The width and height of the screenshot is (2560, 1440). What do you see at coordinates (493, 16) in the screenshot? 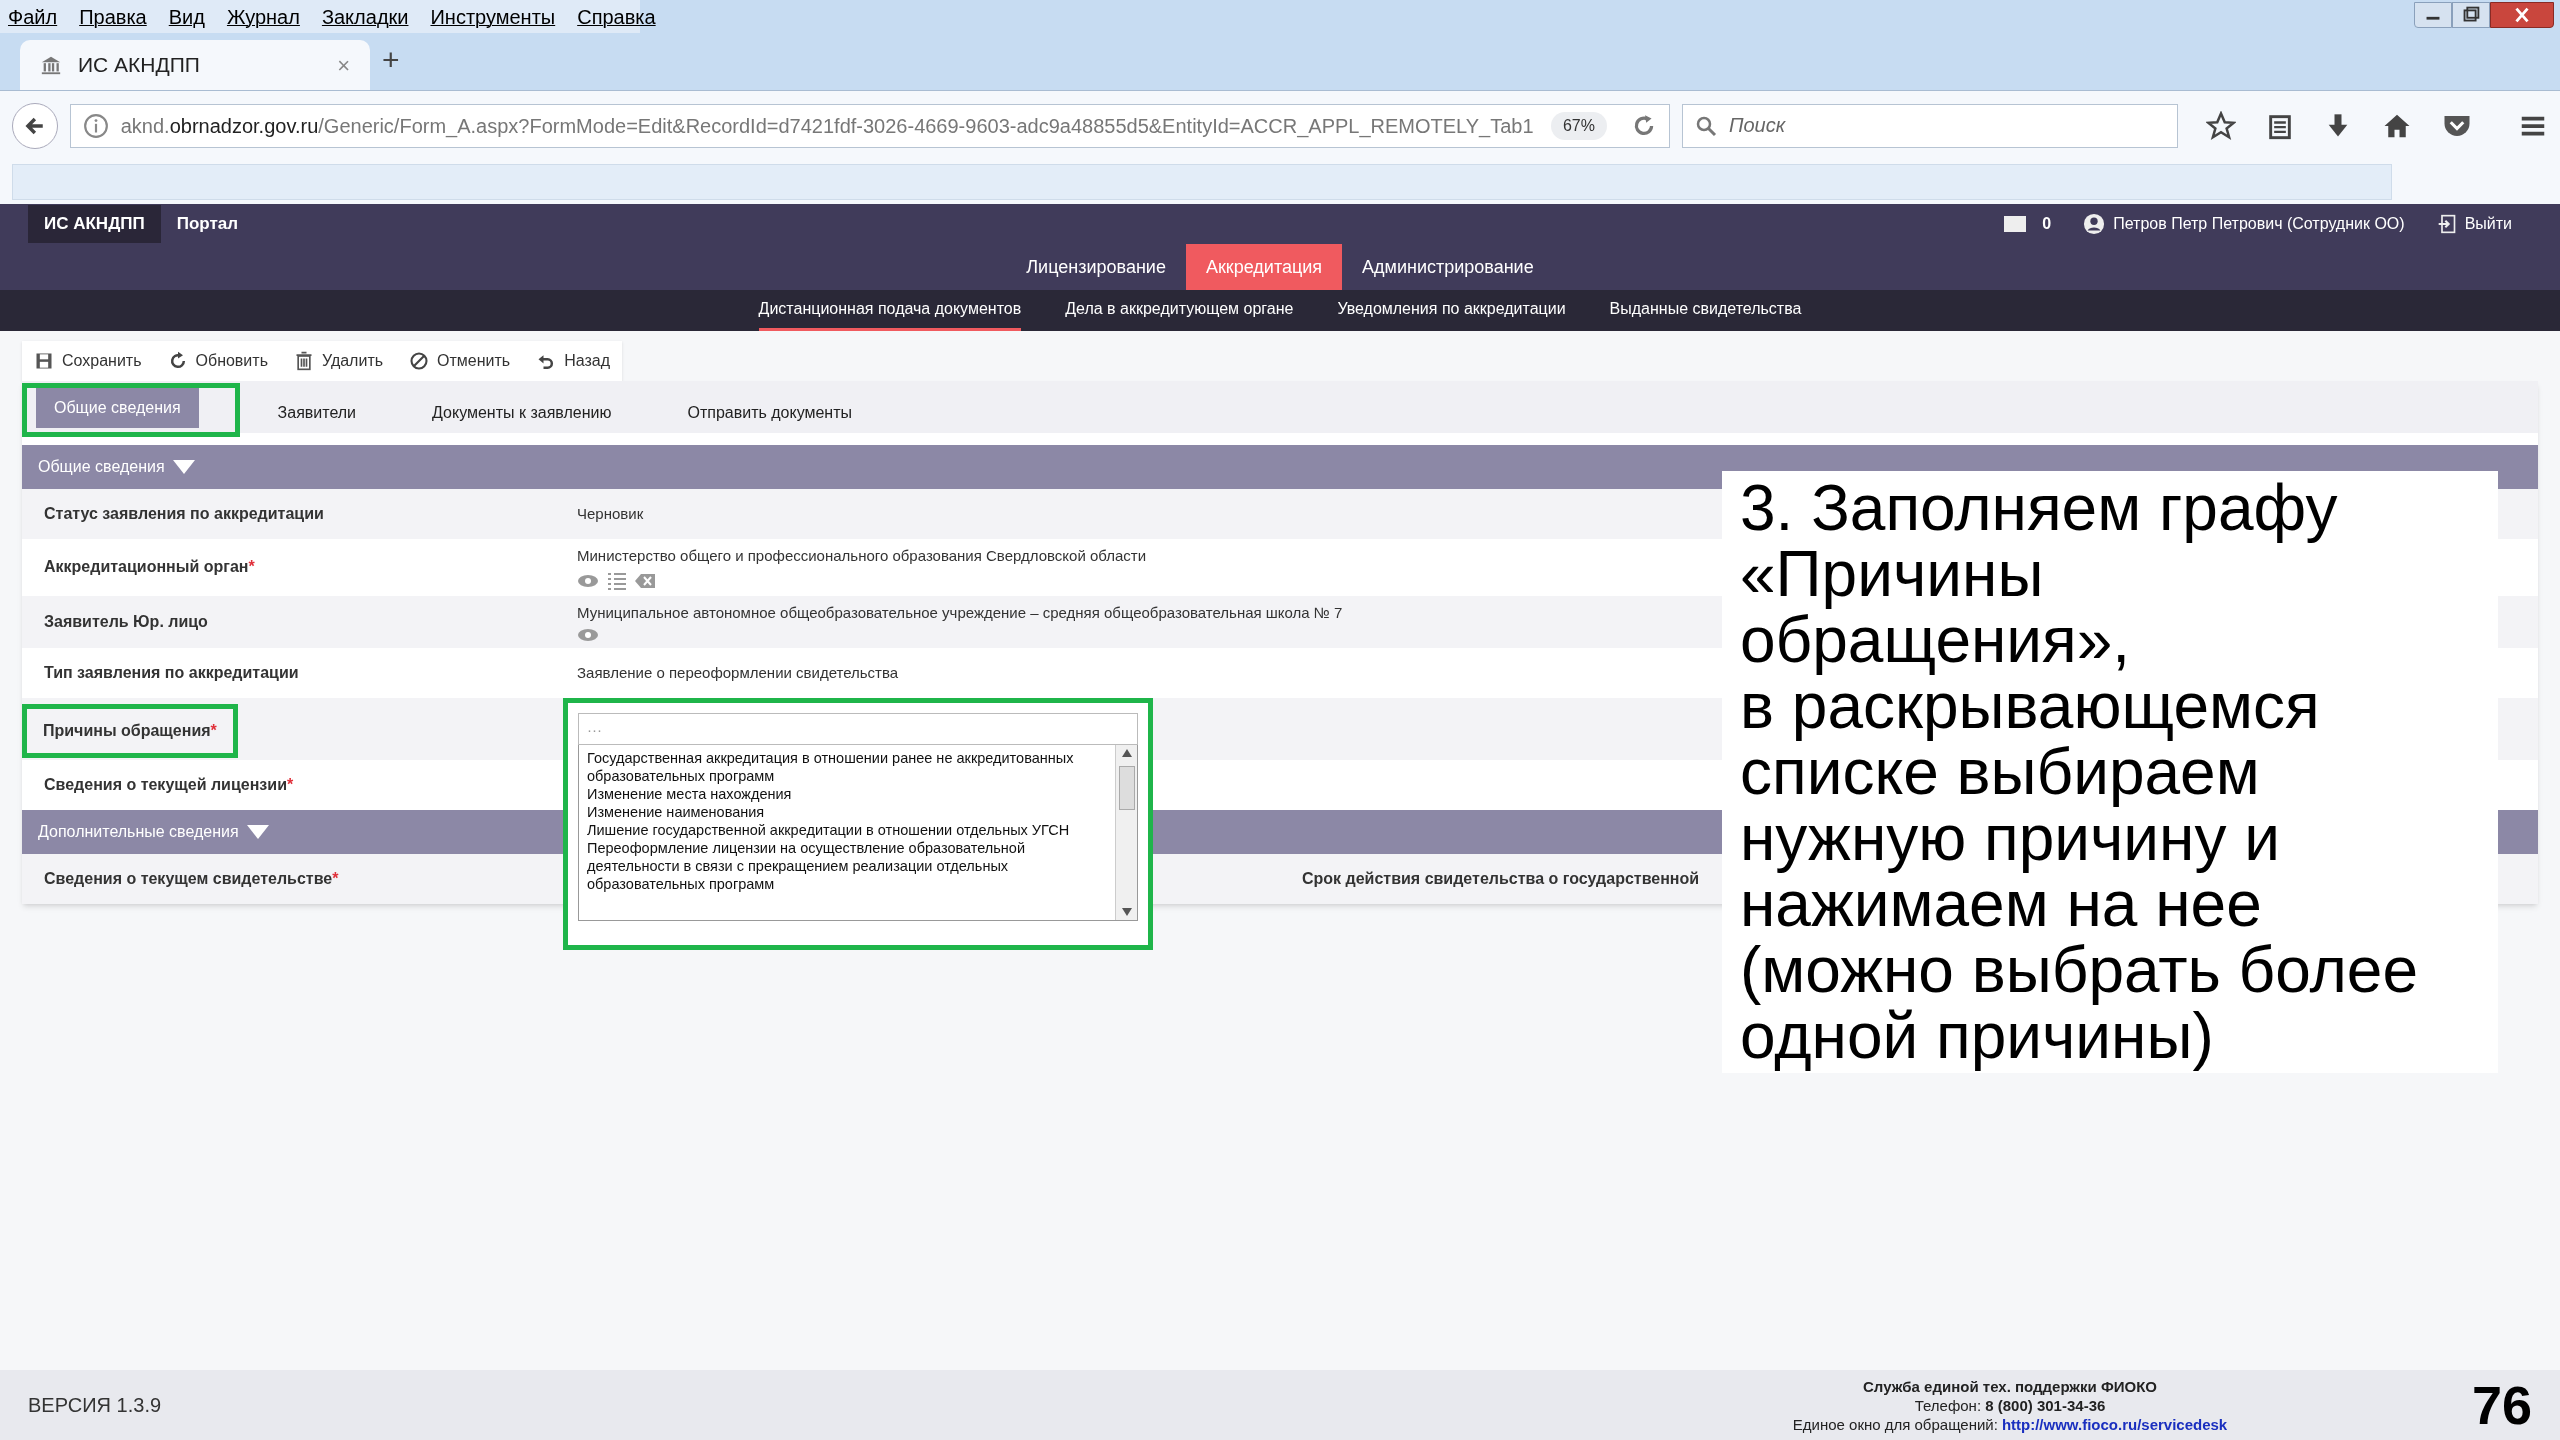
I see `menu-item: Инструменты` at bounding box center [493, 16].